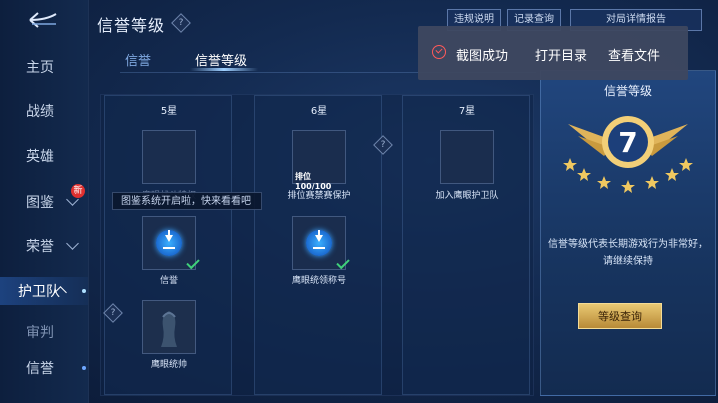  I want to click on sidebar-item-heroes: 英雄, so click(44, 156).